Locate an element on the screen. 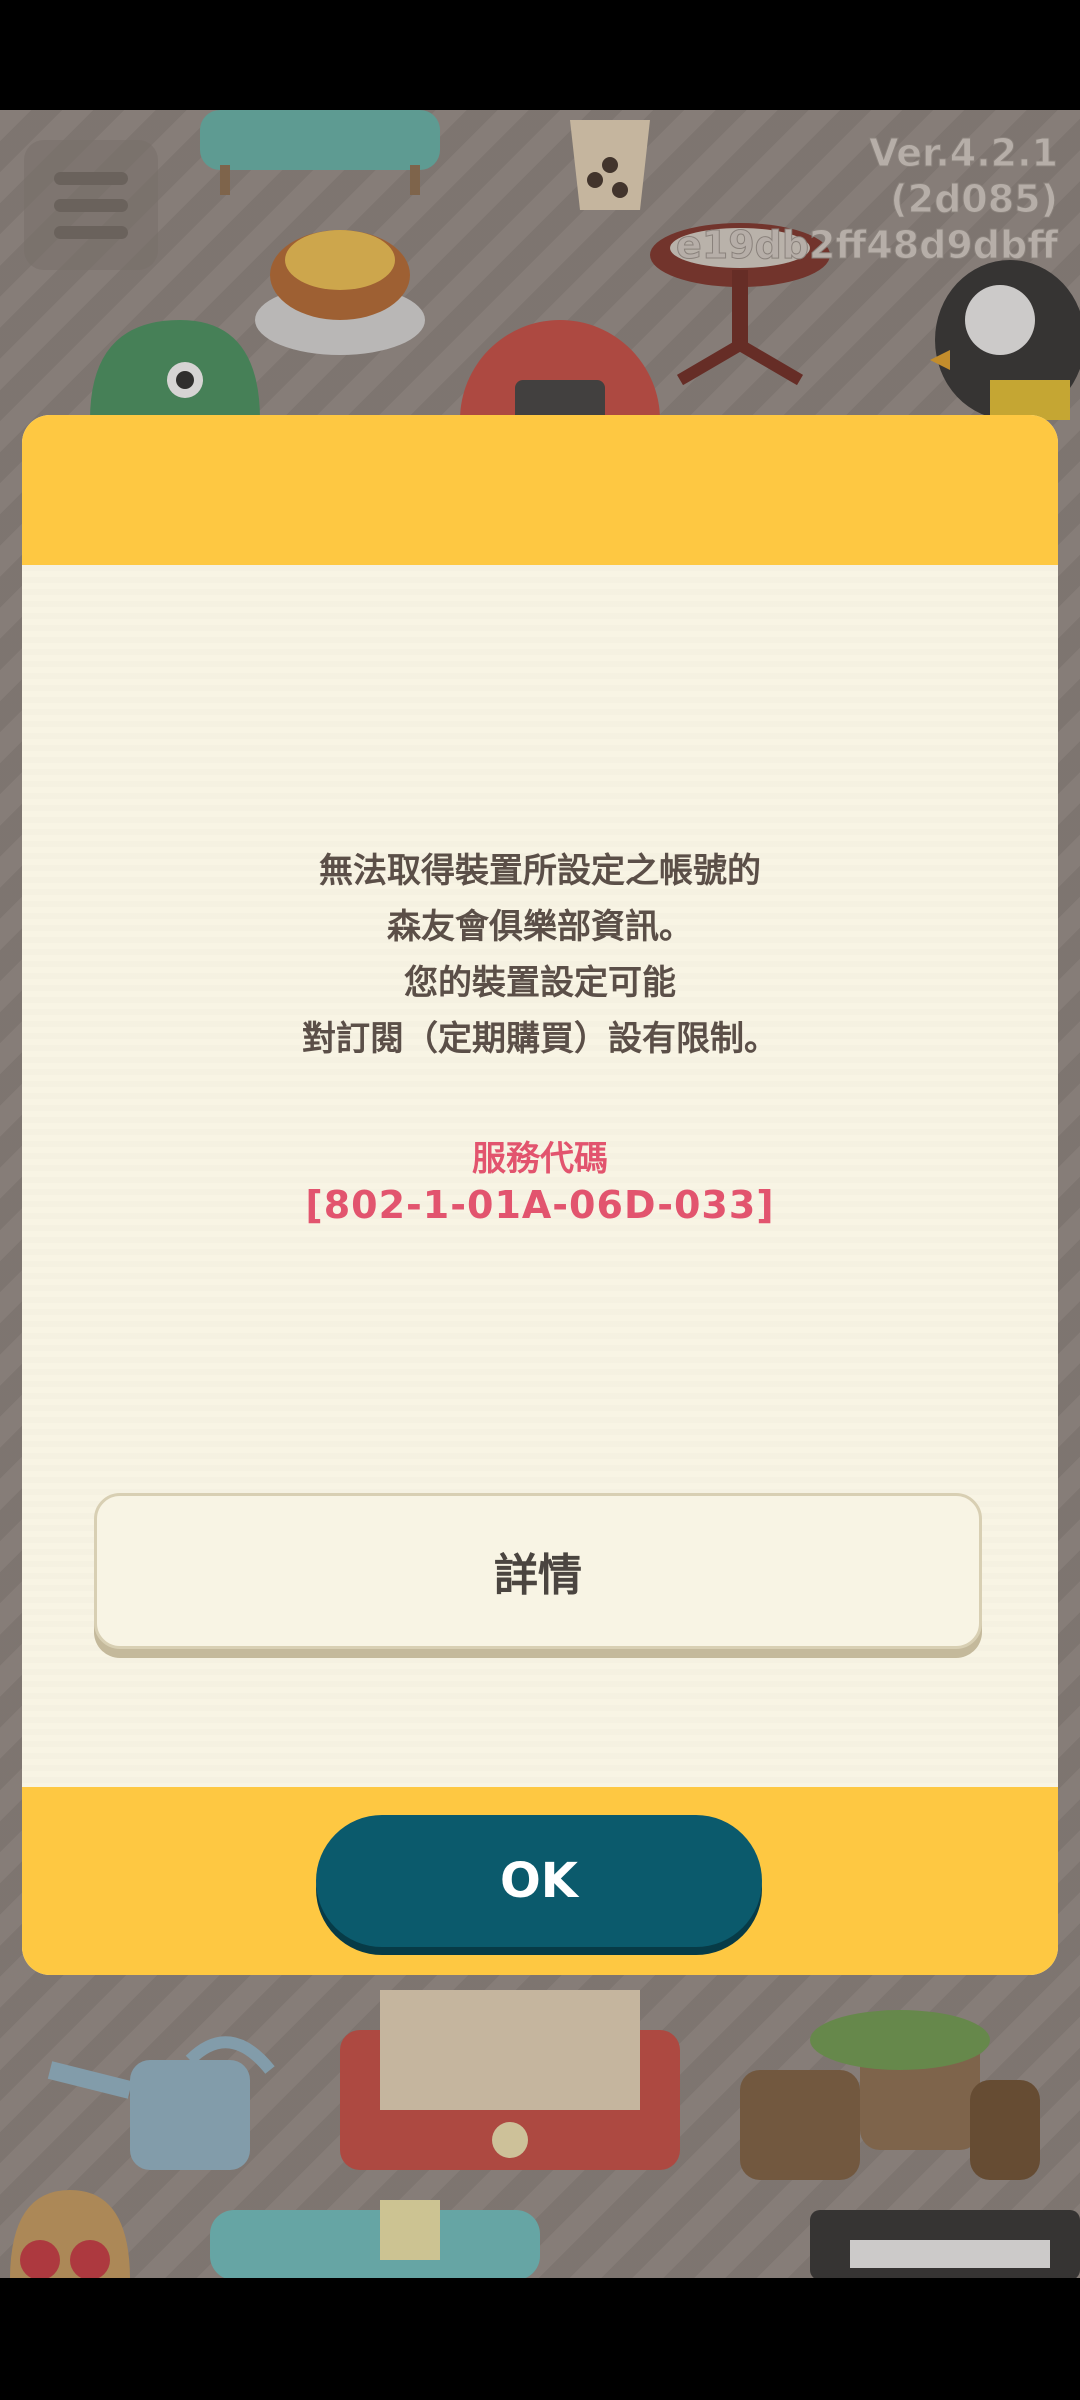 The height and width of the screenshot is (2400, 1080). ok-button: OK is located at coordinates (539, 1881).